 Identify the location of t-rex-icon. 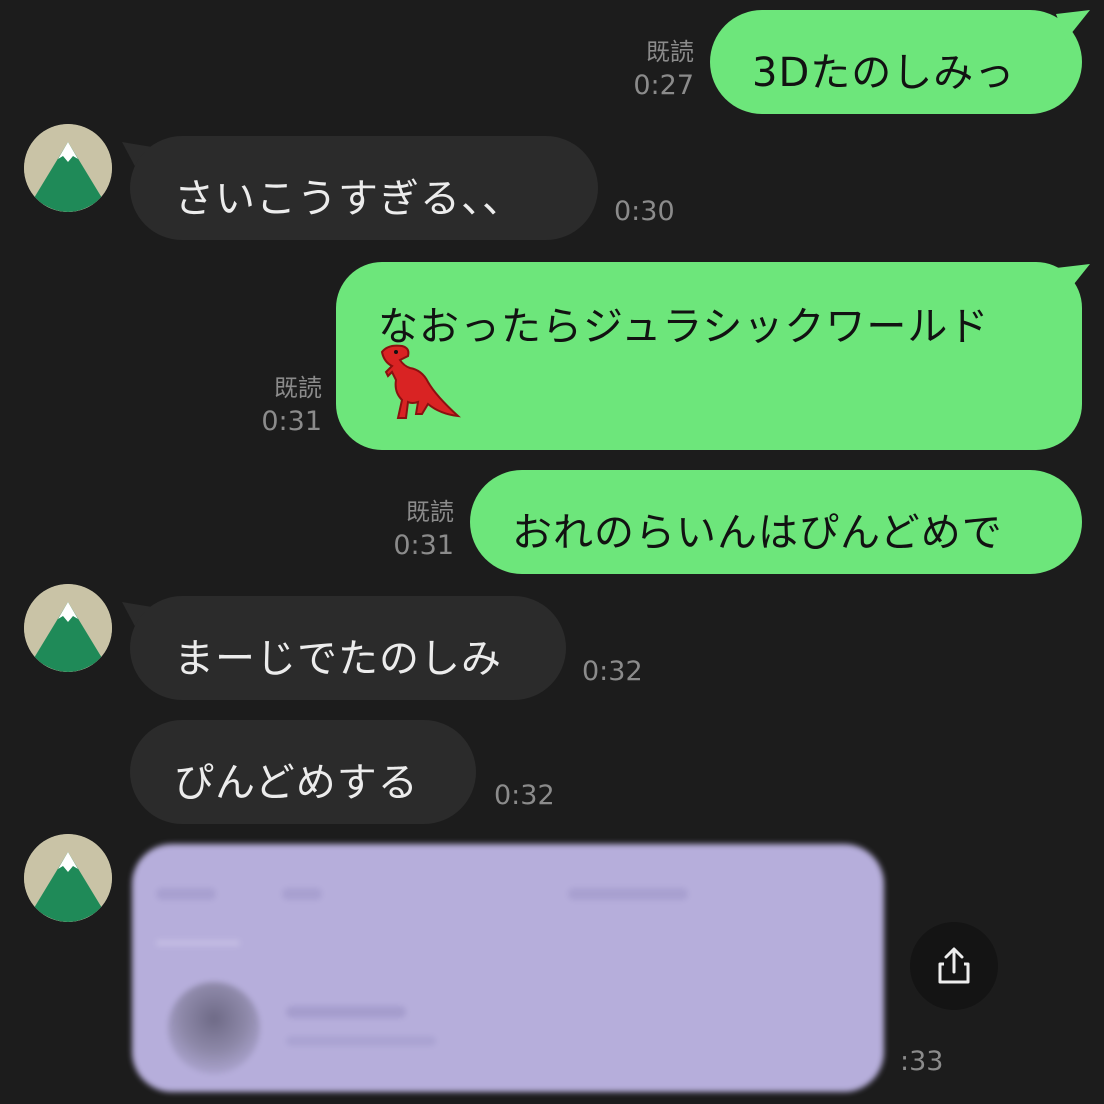
(420, 381).